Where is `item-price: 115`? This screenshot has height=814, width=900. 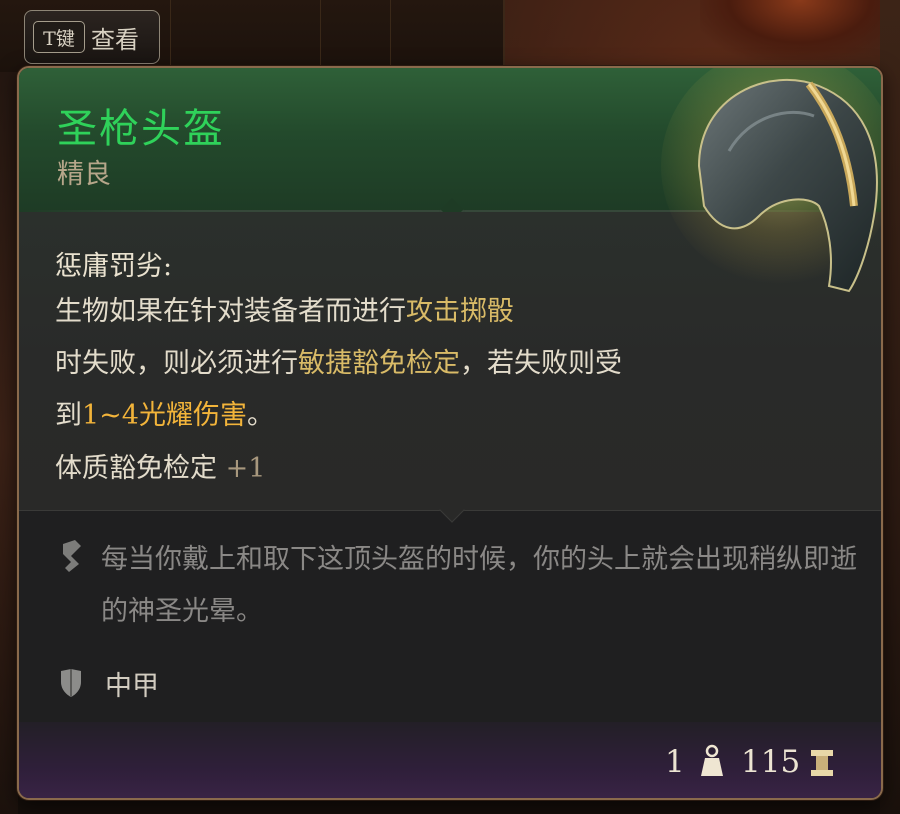 item-price: 115 is located at coordinates (771, 762).